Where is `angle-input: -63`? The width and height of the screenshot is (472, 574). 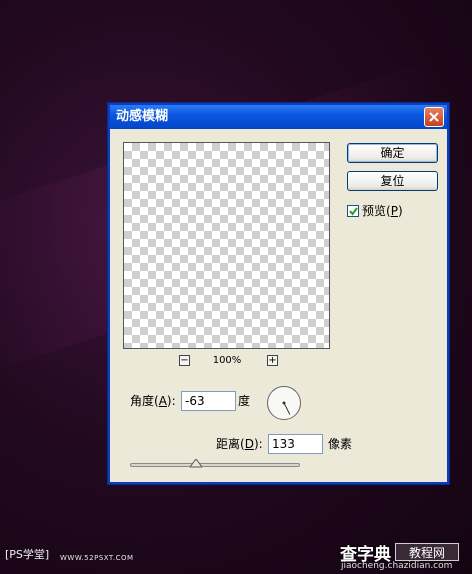
angle-input: -63 is located at coordinates (208, 401).